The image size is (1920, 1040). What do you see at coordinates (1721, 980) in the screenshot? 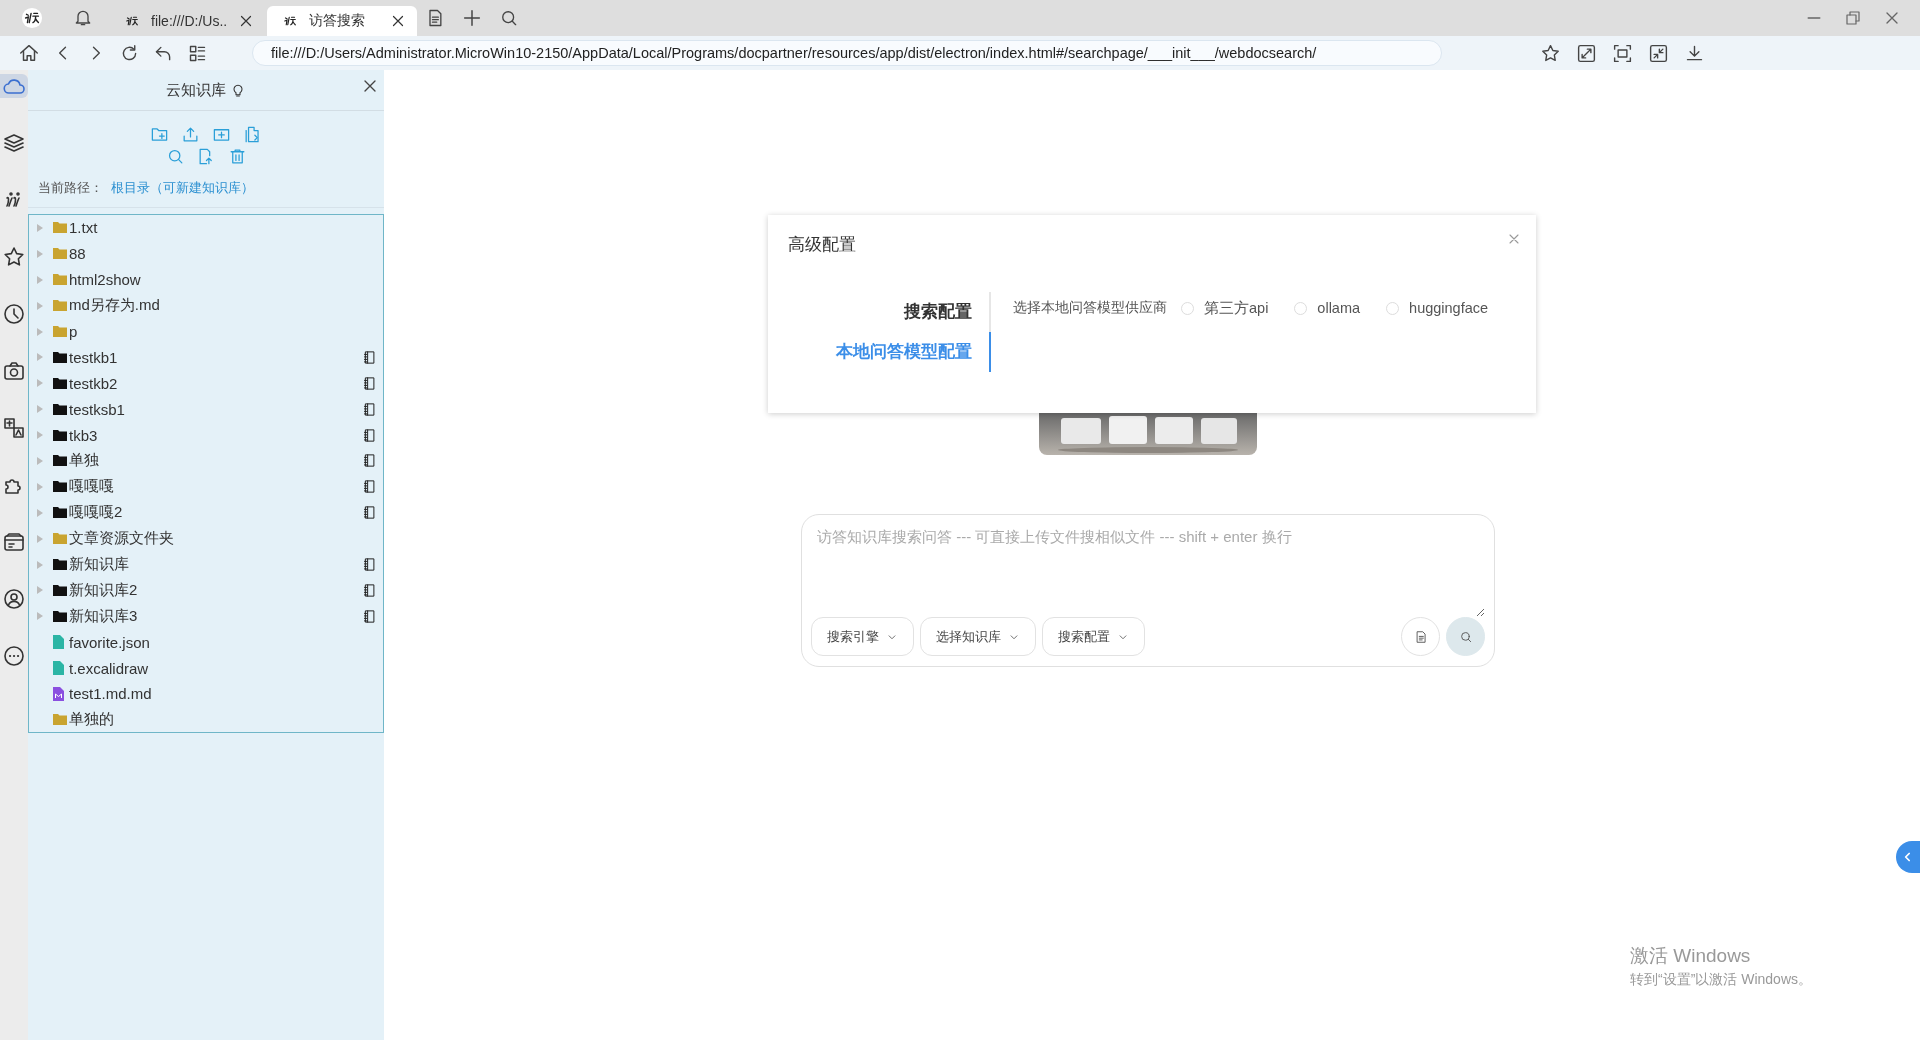
I see `activation-text: 转到“设置”以激活 Windows。` at bounding box center [1721, 980].